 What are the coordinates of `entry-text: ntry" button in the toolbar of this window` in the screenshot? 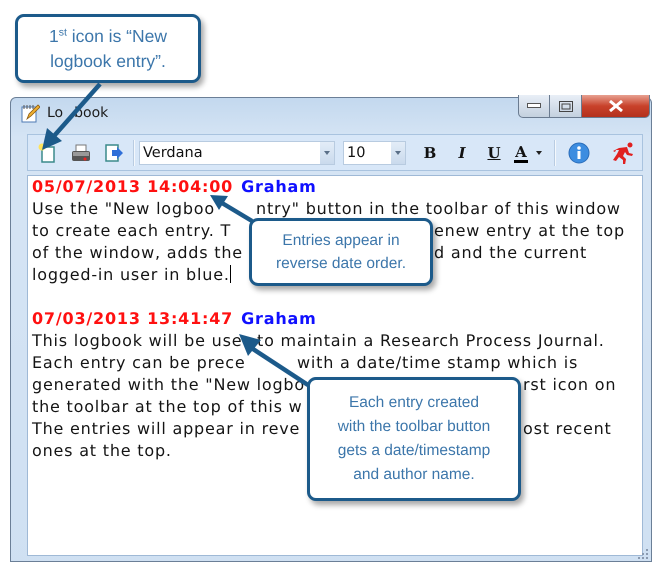 It's located at (438, 209).